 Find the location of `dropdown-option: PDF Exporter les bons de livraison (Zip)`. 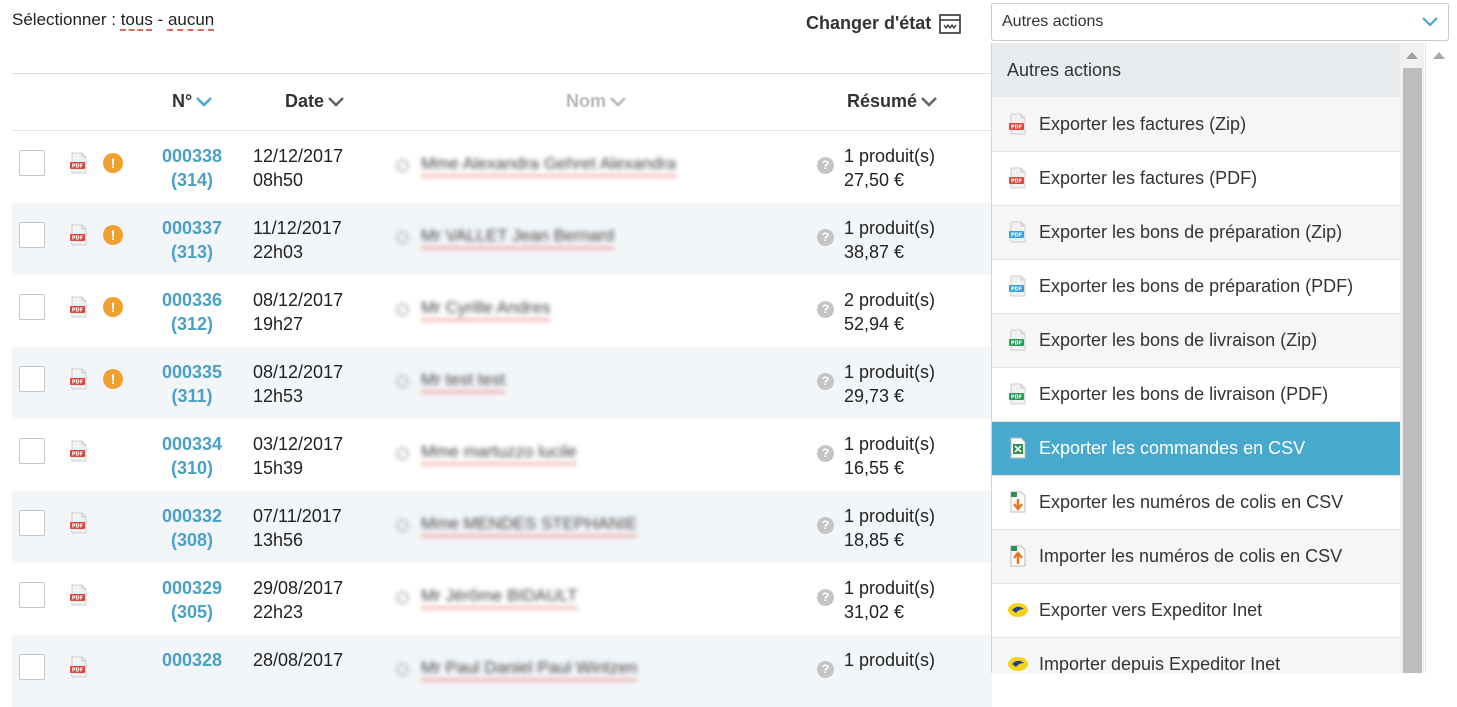

dropdown-option: PDF Exporter les bons de livraison (Zip) is located at coordinates (1196, 340).